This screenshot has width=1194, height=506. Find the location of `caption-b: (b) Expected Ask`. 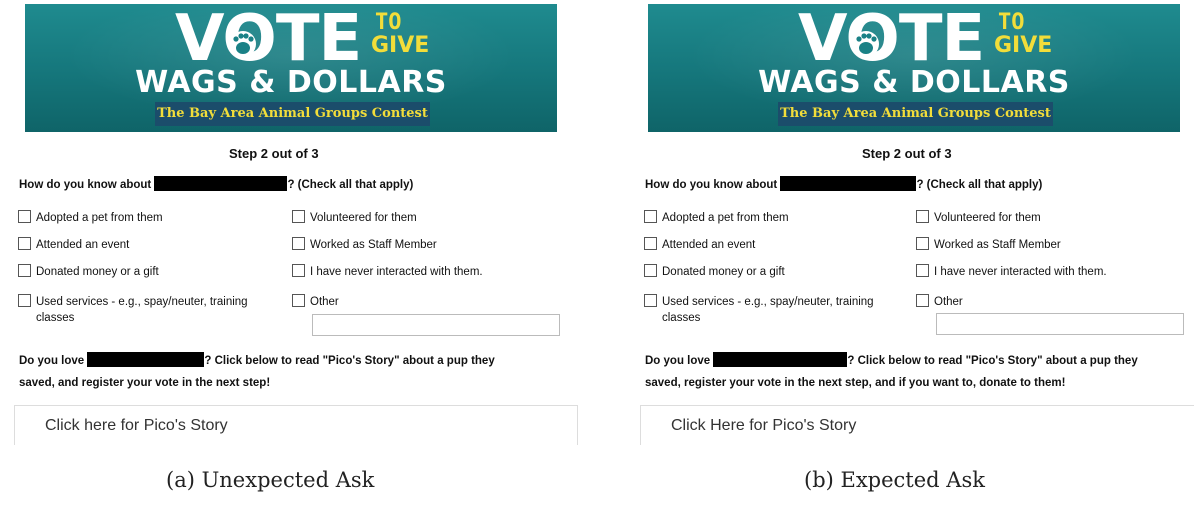

caption-b: (b) Expected Ask is located at coordinates (894, 480).